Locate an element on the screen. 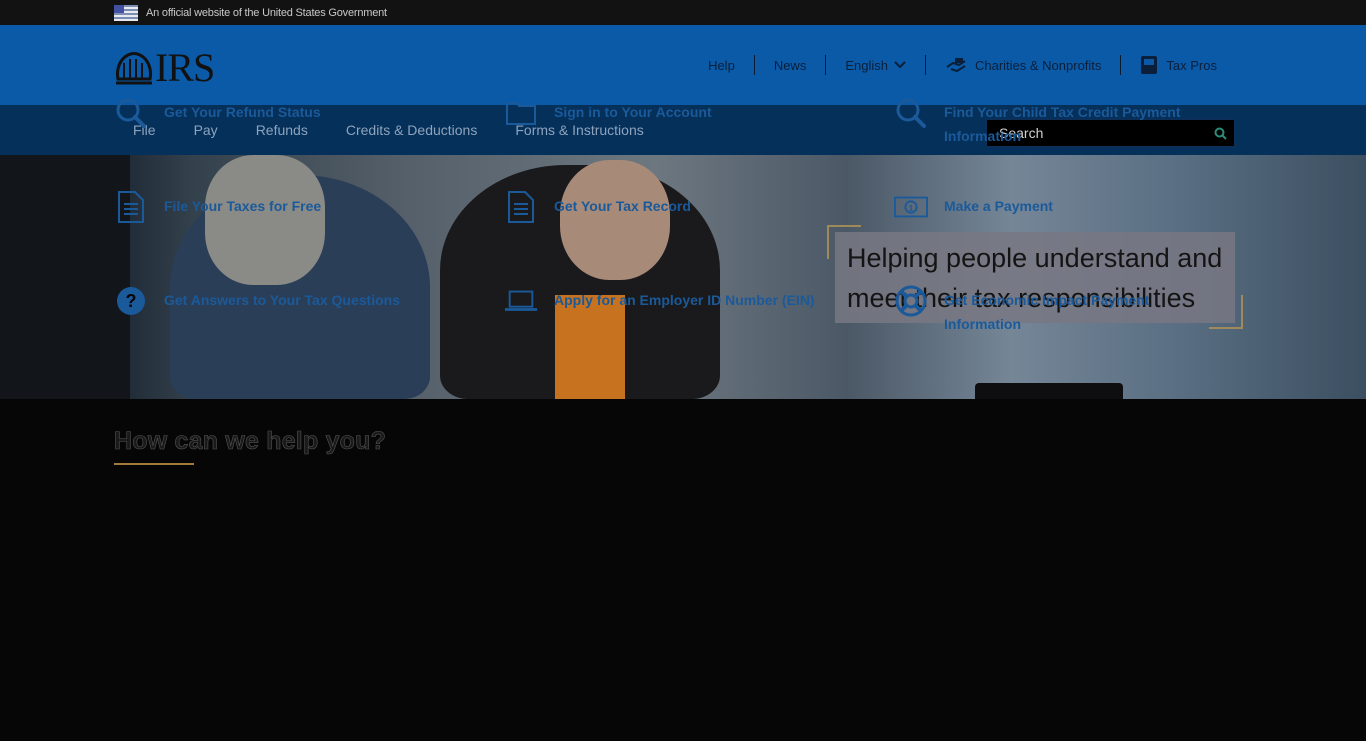 Image resolution: width=1366 pixels, height=741 pixels. laptop-icon is located at coordinates (521, 300).